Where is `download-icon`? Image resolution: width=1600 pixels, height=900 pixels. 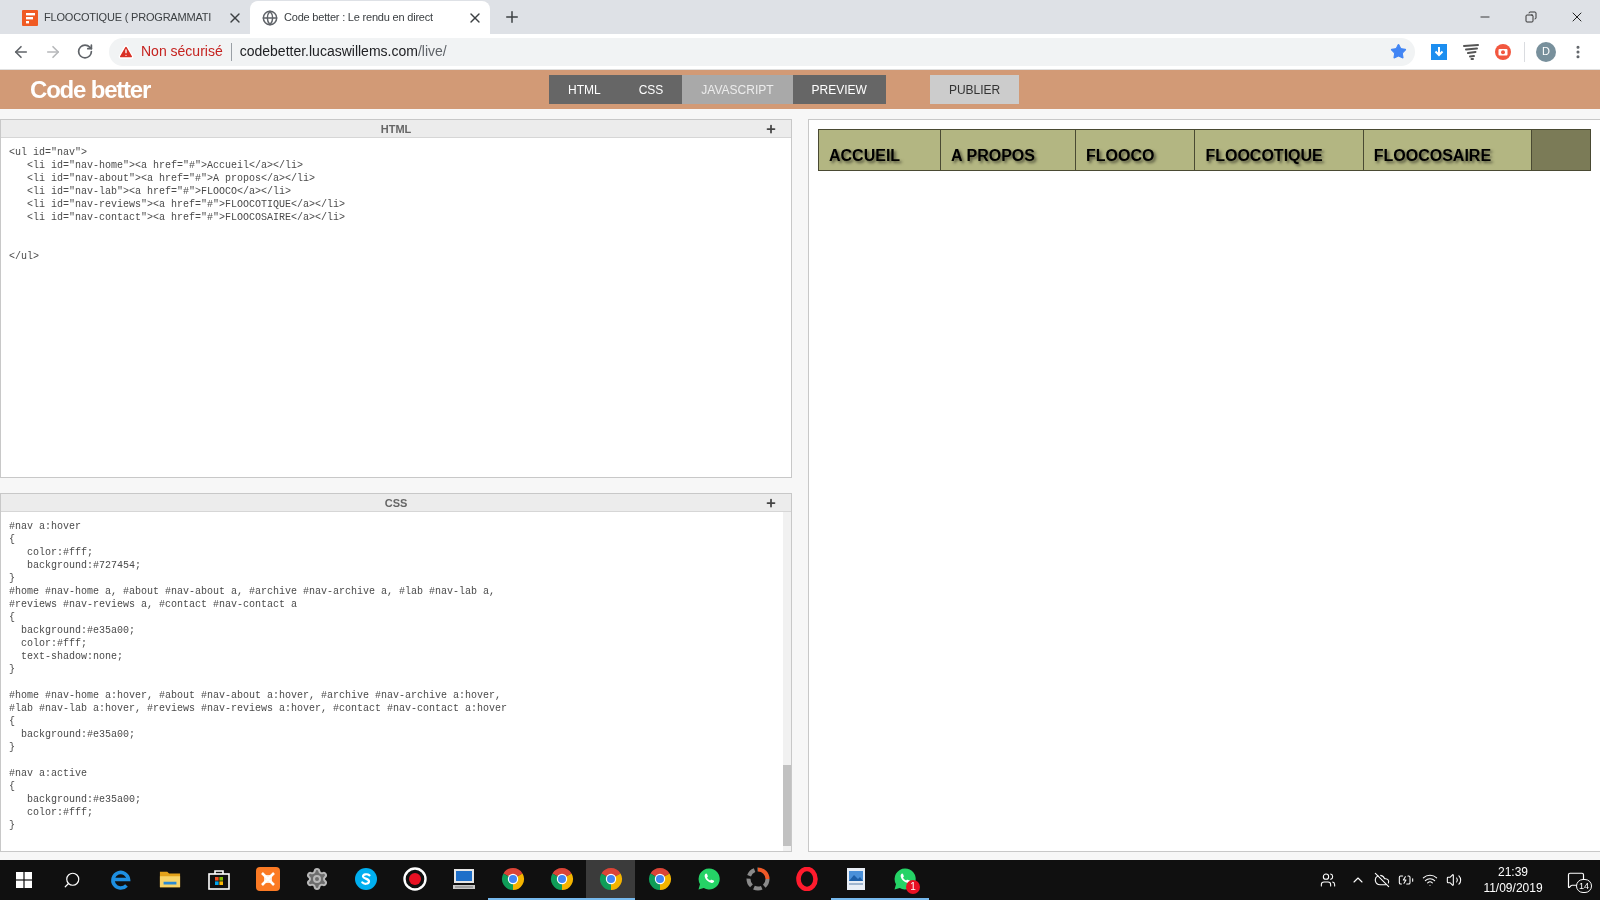 download-icon is located at coordinates (1439, 51).